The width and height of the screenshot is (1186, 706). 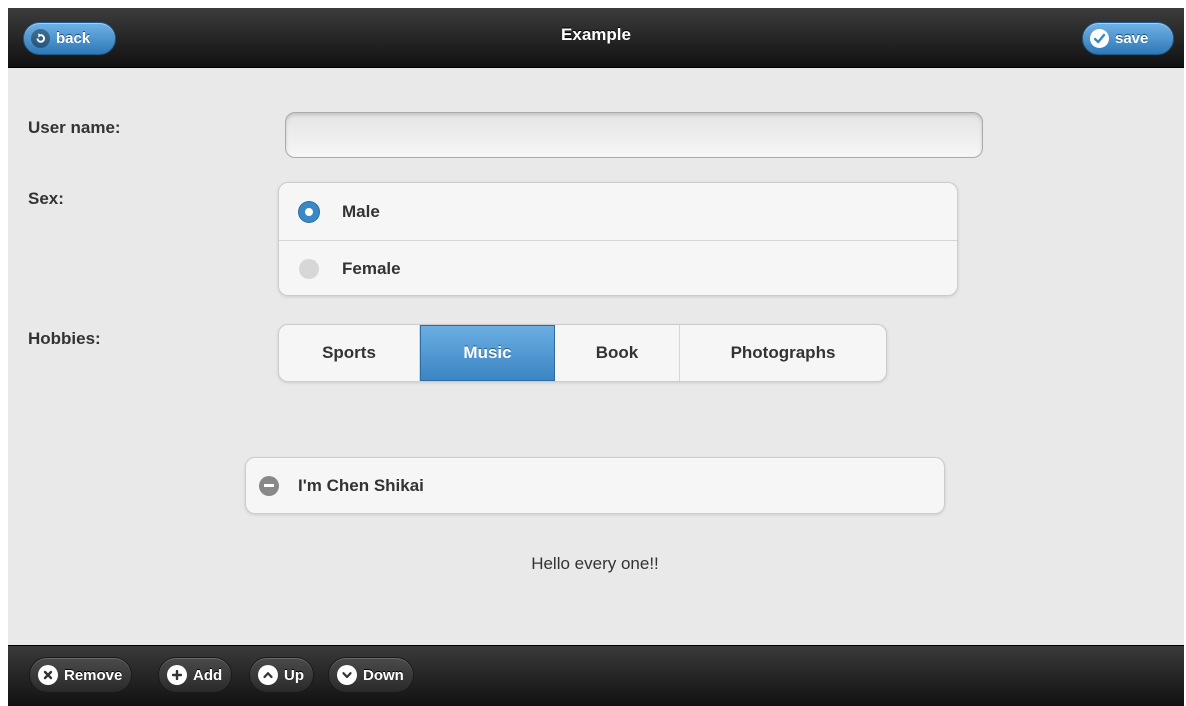 I want to click on hobbies-label: Hobbies:, so click(x=64, y=338).